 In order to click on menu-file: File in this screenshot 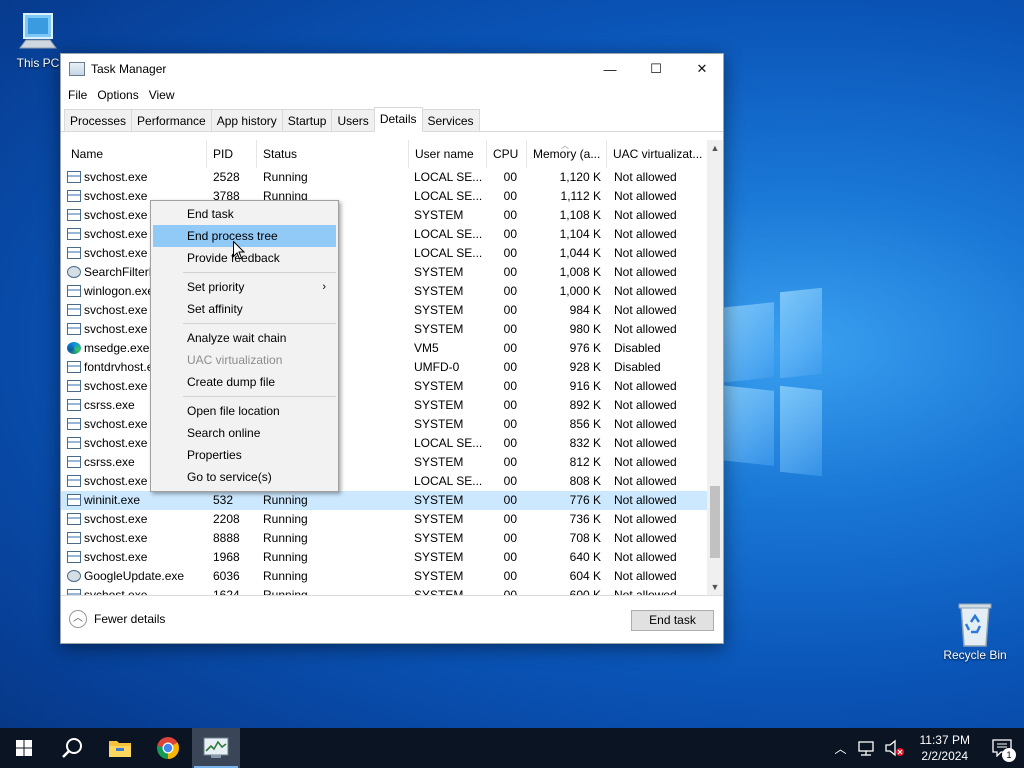, I will do `click(77, 95)`.